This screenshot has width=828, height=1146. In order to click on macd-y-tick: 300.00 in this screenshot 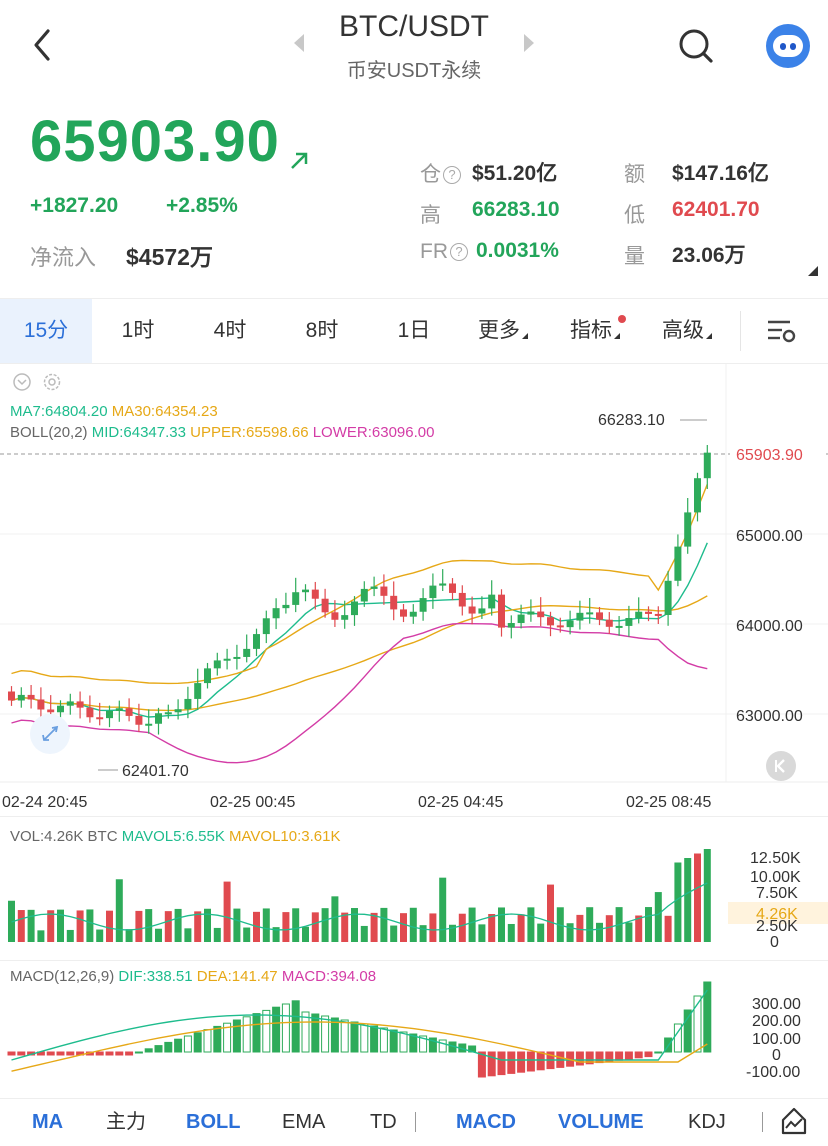, I will do `click(776, 1004)`.